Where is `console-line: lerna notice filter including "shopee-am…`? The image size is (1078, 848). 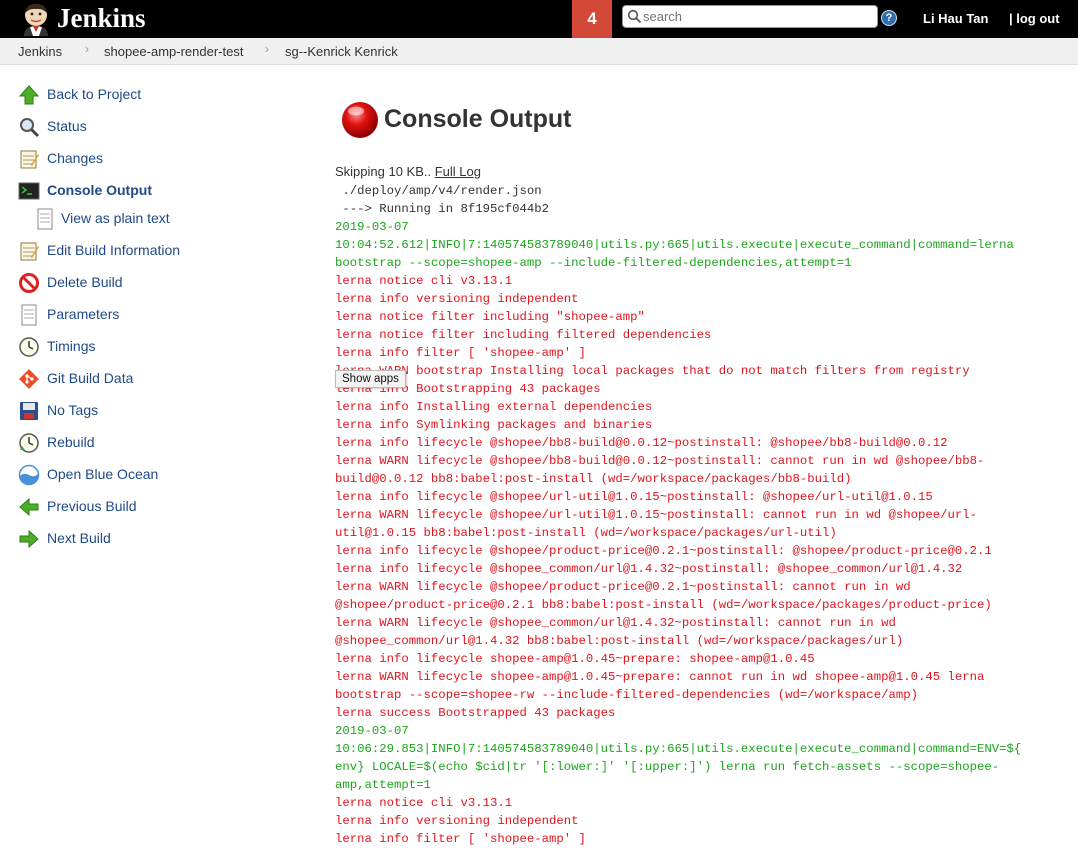
console-line: lerna notice filter including "shopee-am… is located at coordinates (490, 317).